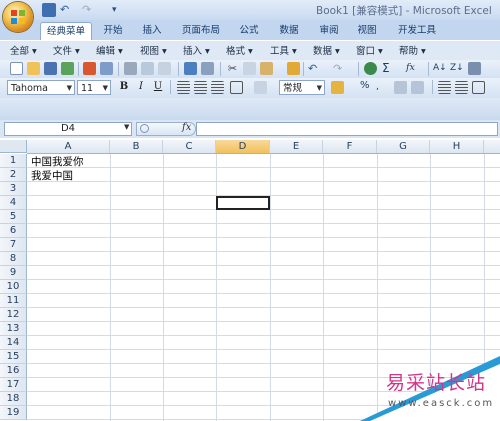  Describe the element at coordinates (18, 17) in the screenshot. I see `office-button` at that location.